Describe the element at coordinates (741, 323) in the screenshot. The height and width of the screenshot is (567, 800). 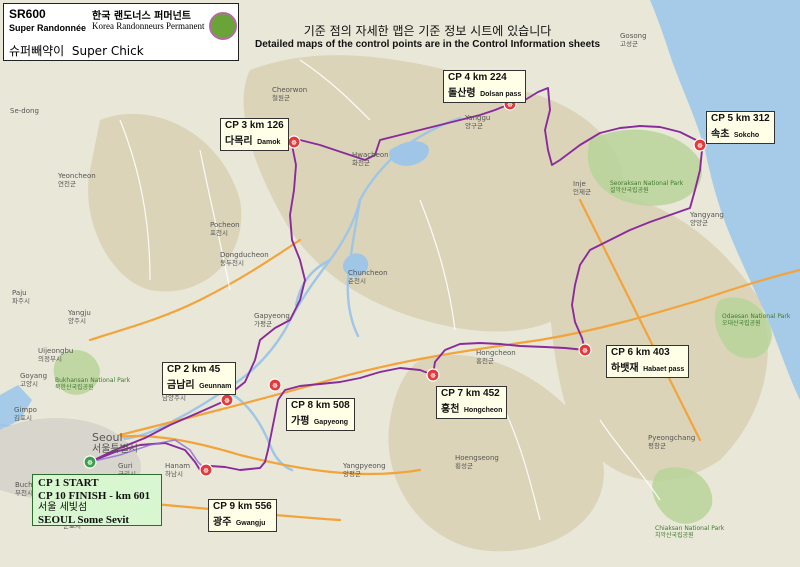
I see `park-label-1-ko: 오대산국립공원` at that location.